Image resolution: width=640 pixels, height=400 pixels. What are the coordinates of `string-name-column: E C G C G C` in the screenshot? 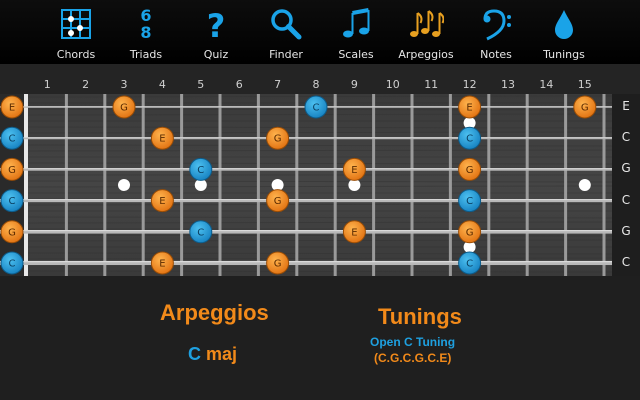 It's located at (626, 185).